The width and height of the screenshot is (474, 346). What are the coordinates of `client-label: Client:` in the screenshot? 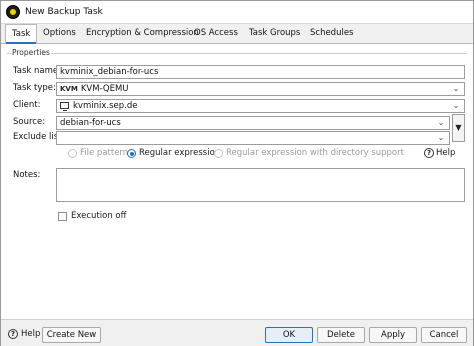 It's located at (27, 105).